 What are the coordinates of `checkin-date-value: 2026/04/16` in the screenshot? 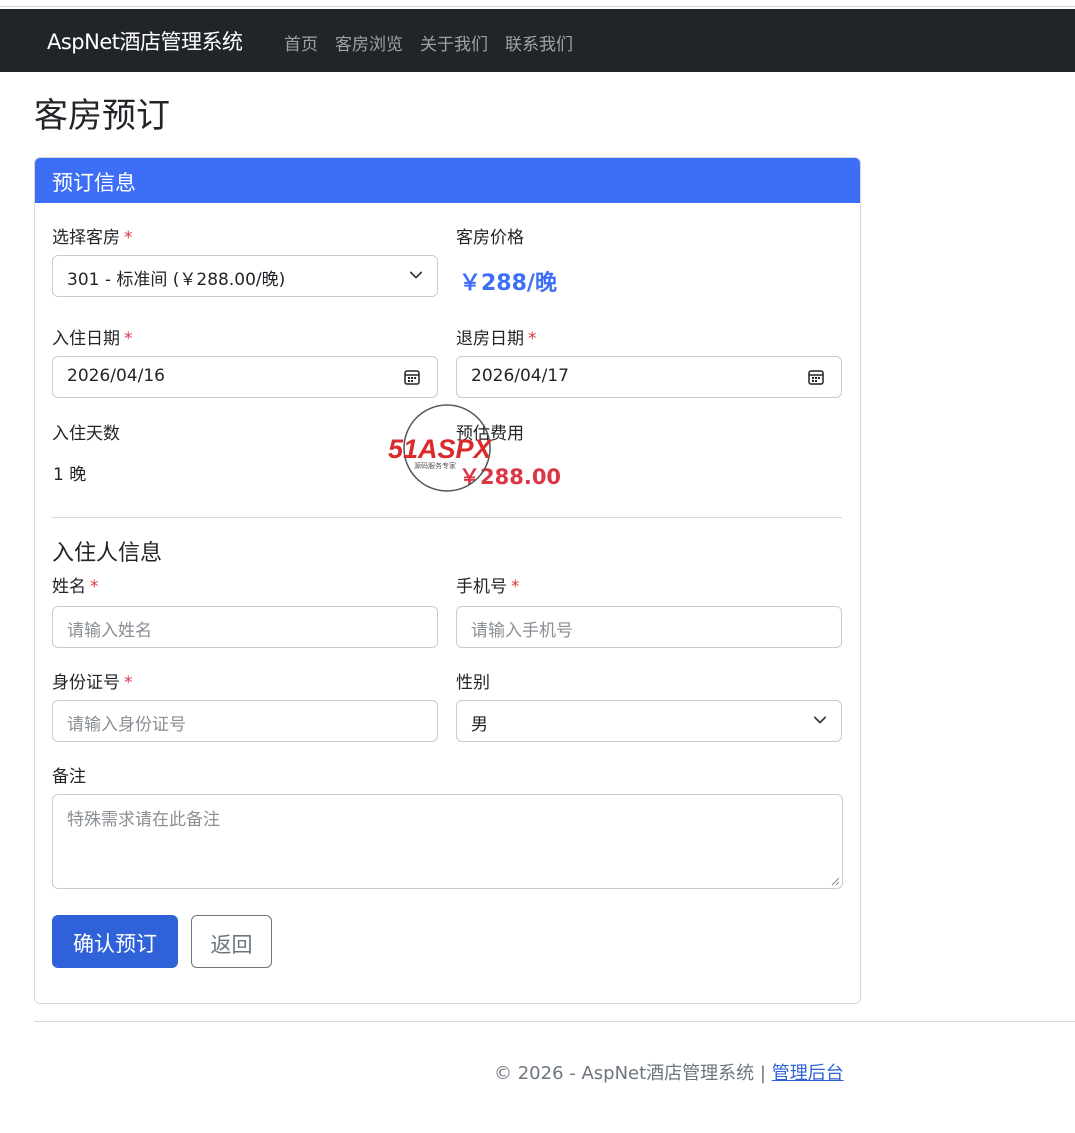 It's located at (116, 376).